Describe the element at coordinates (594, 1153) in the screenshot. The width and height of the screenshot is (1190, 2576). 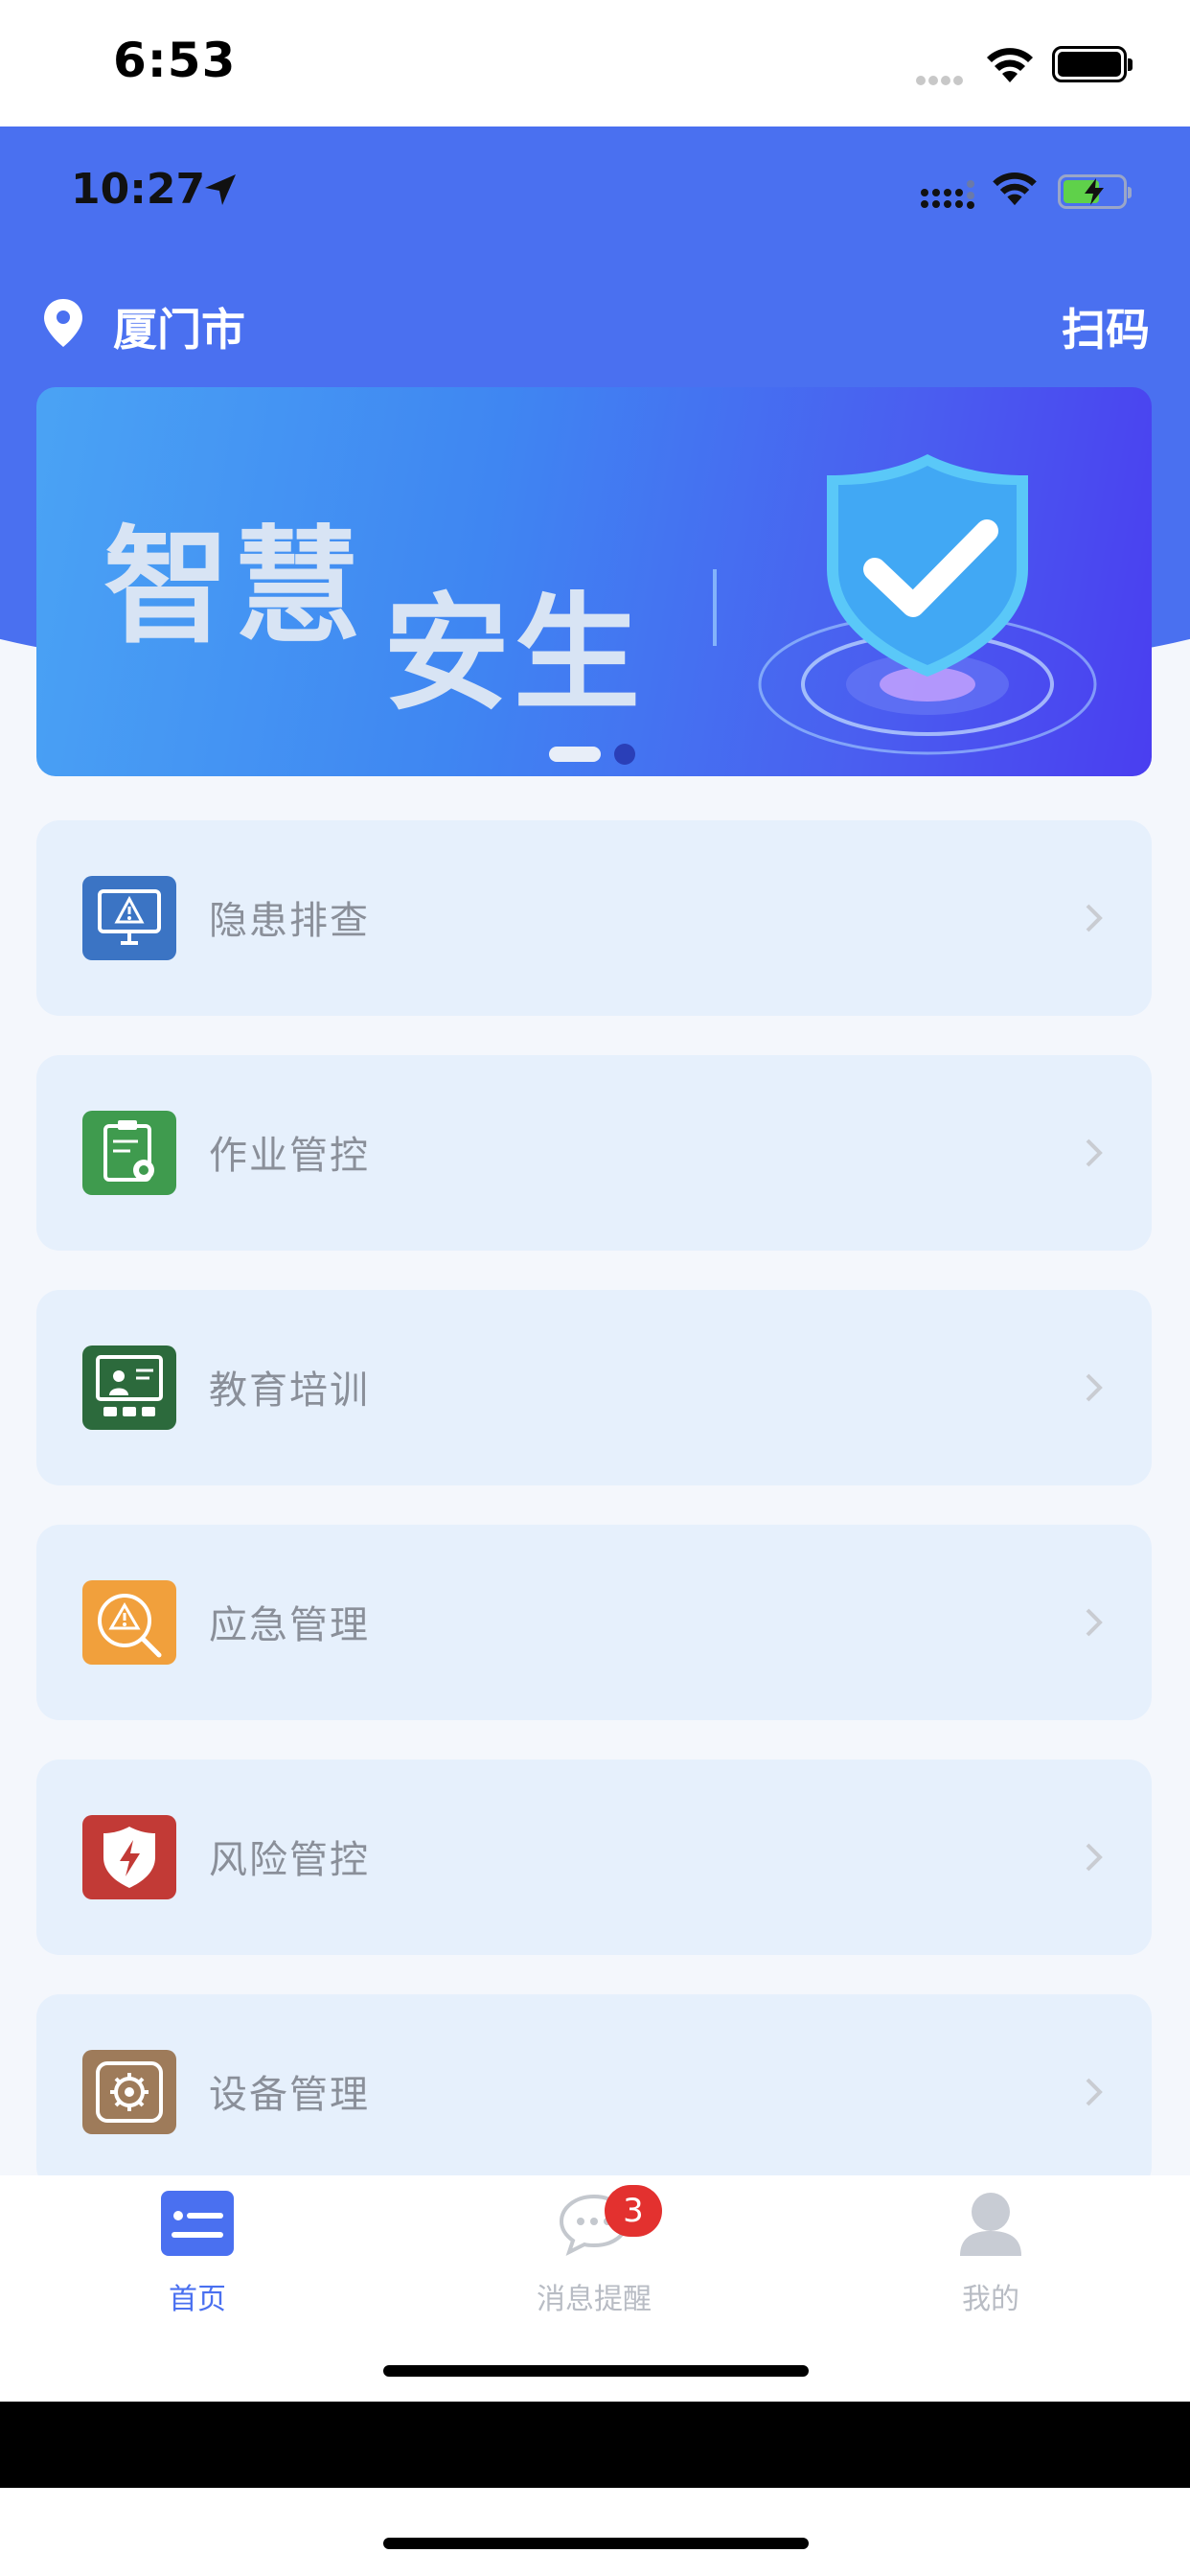
I see `menu-item-work-control: 作业管控` at that location.